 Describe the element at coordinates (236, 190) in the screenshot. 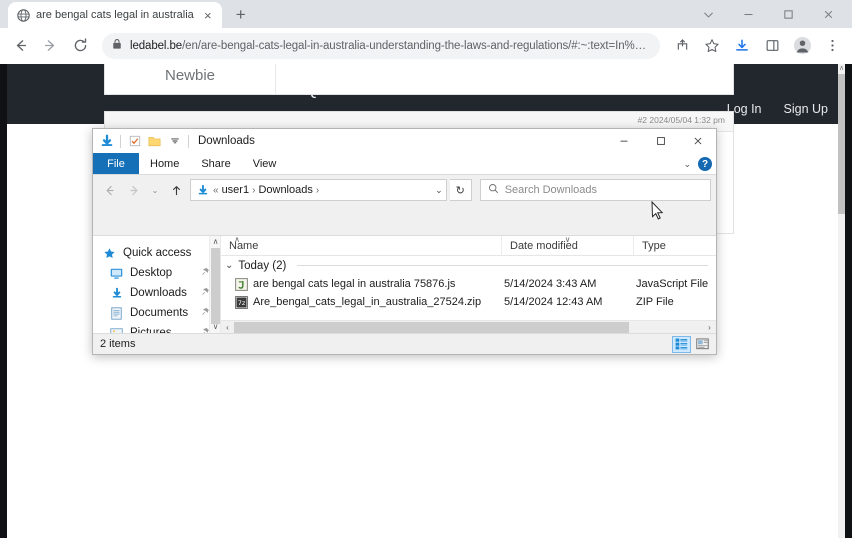

I see `breadcrumb-item-user1: user1` at that location.